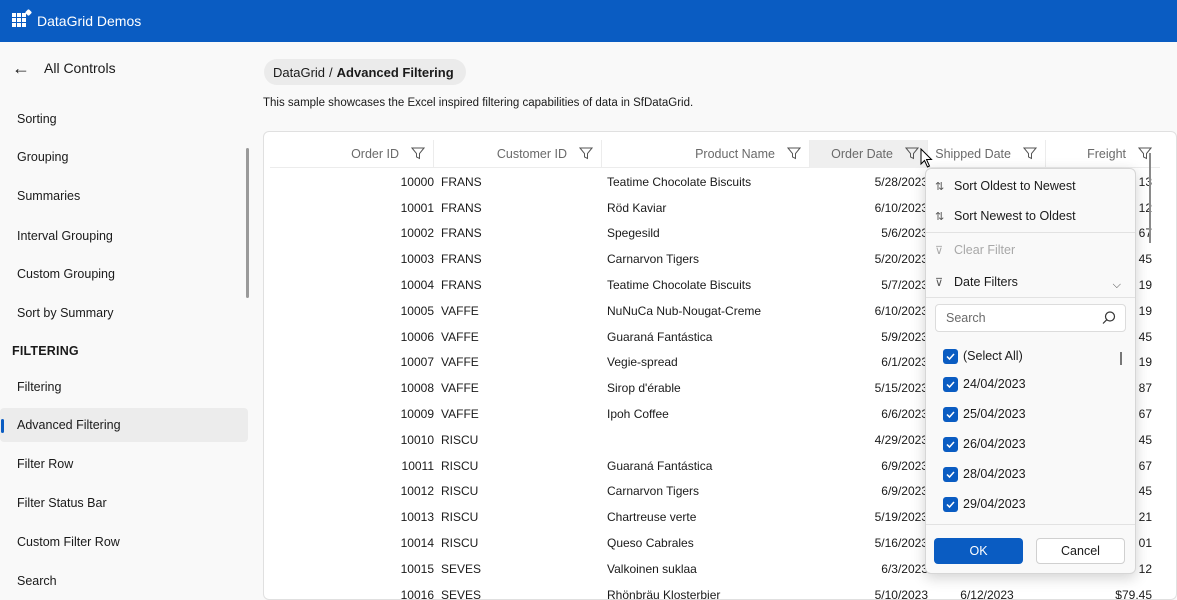 Image resolution: width=1177 pixels, height=600 pixels. I want to click on back-button: ← All Controls, so click(64, 68).